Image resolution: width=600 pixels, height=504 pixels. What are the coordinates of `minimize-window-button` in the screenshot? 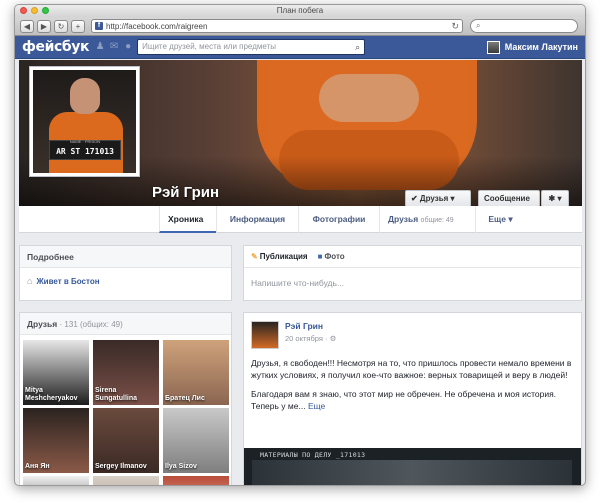 It's located at (34, 10).